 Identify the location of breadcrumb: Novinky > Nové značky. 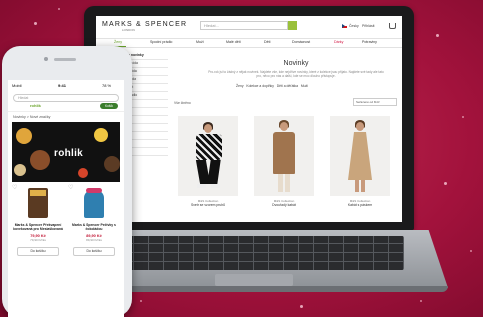
(66, 117).